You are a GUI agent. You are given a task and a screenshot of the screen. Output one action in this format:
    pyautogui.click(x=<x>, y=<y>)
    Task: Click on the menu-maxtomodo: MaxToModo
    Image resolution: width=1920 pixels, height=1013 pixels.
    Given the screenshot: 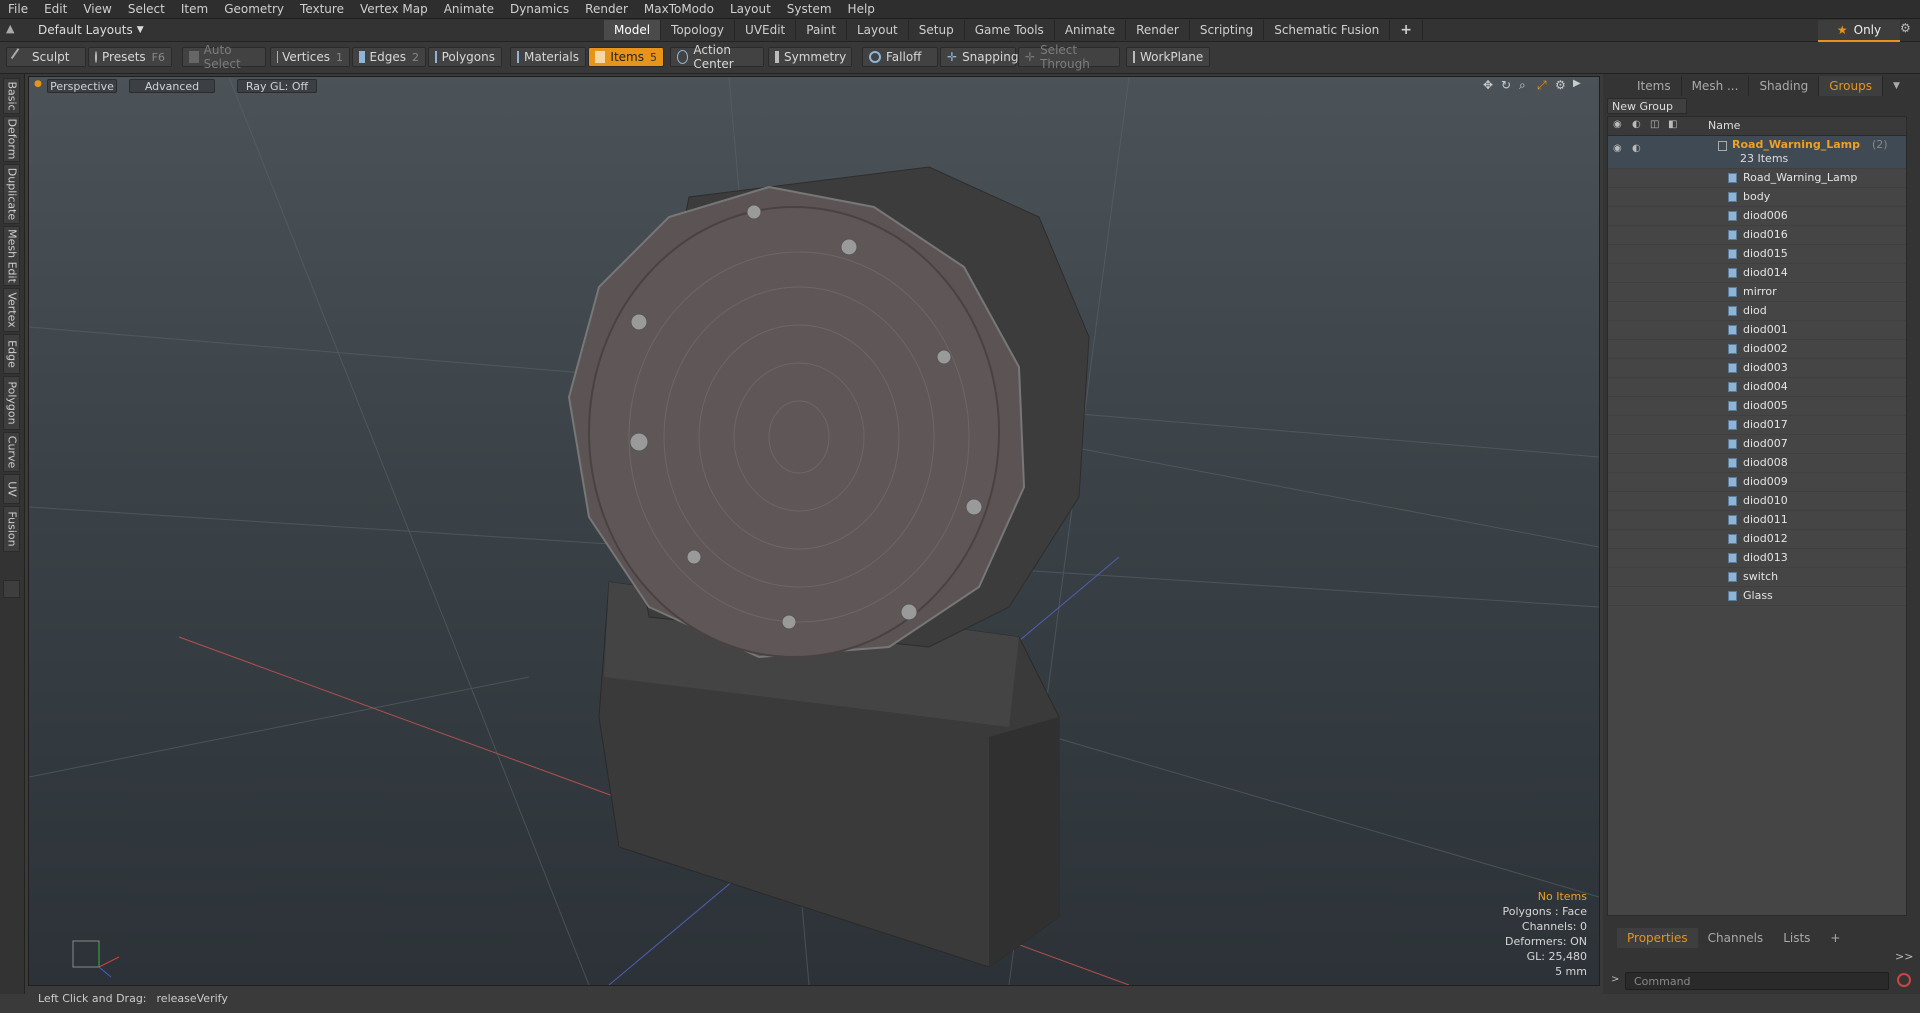 What is the action you would take?
    pyautogui.click(x=679, y=9)
    